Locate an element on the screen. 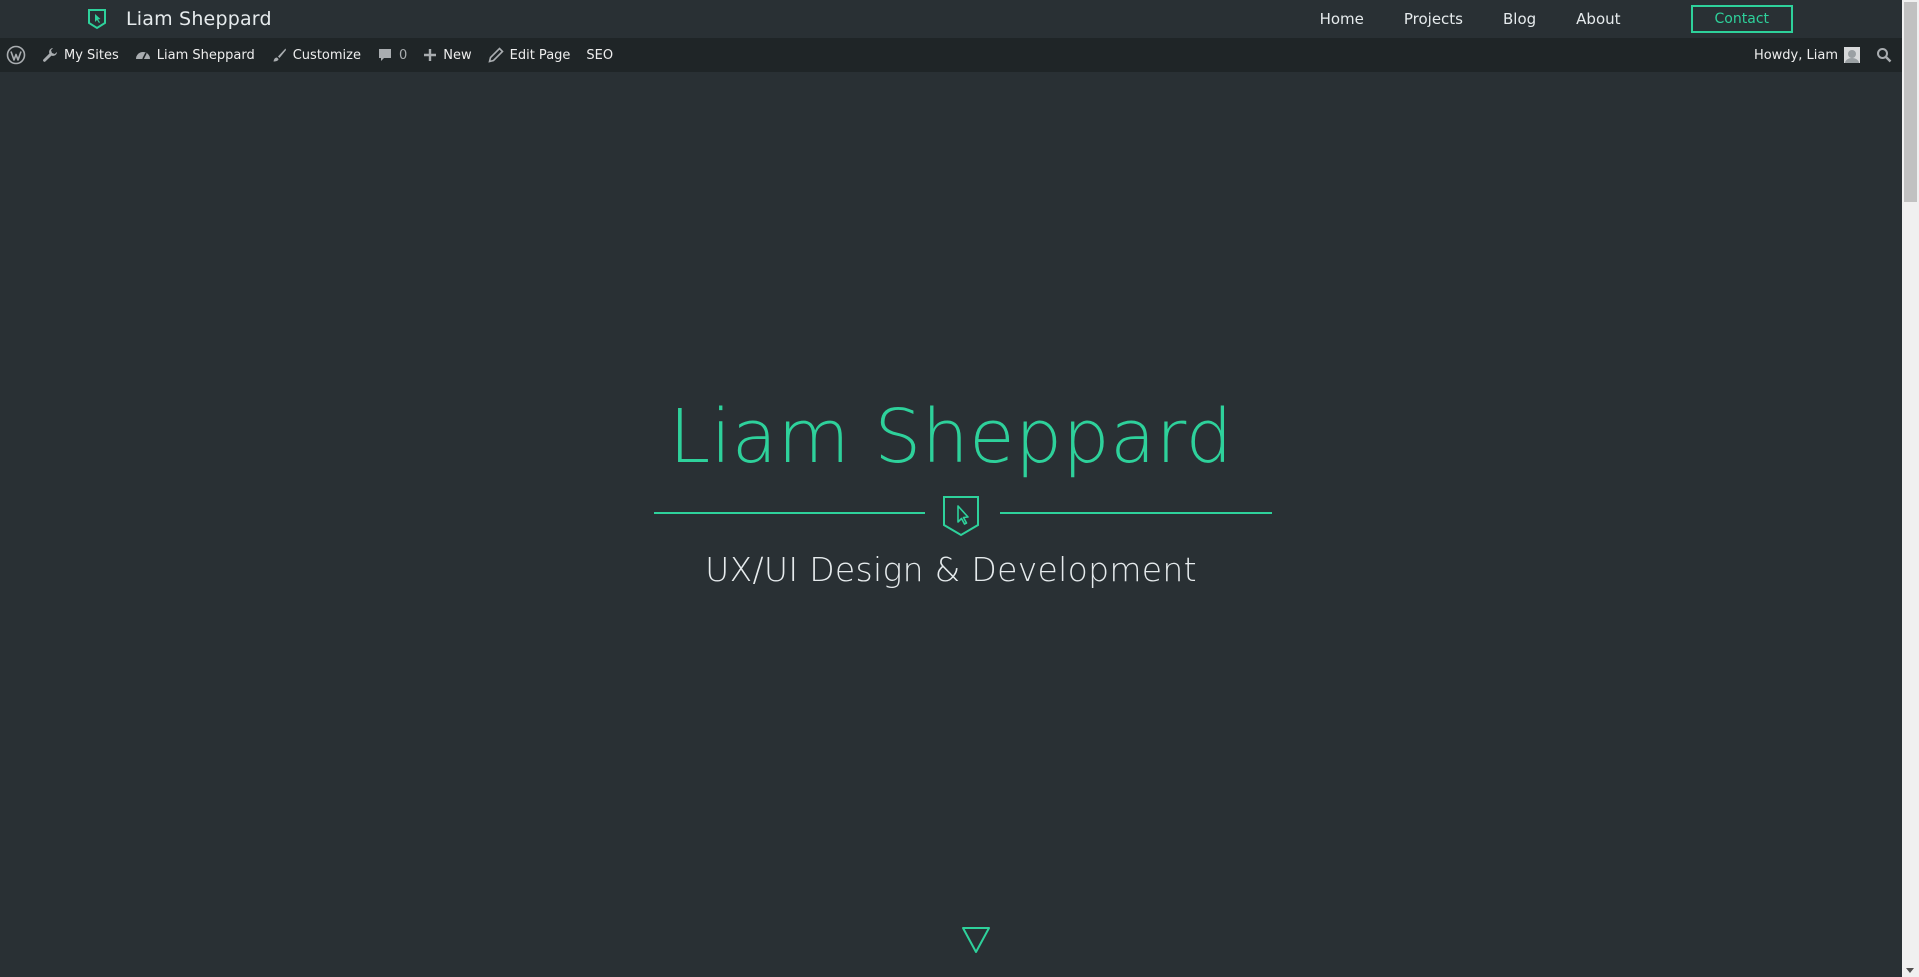  hero-subtitle: UX/UI Design & Development is located at coordinates (951, 569).